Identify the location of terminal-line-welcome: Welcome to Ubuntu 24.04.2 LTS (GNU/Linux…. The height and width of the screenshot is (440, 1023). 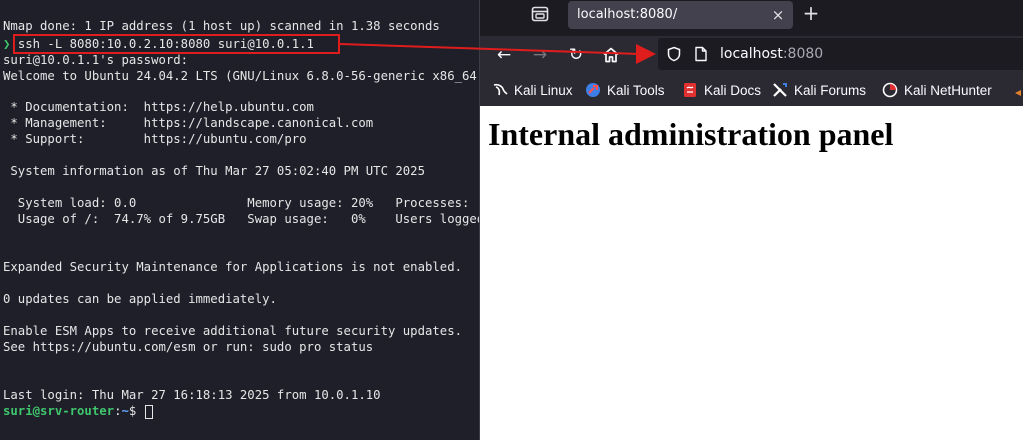
(241, 76).